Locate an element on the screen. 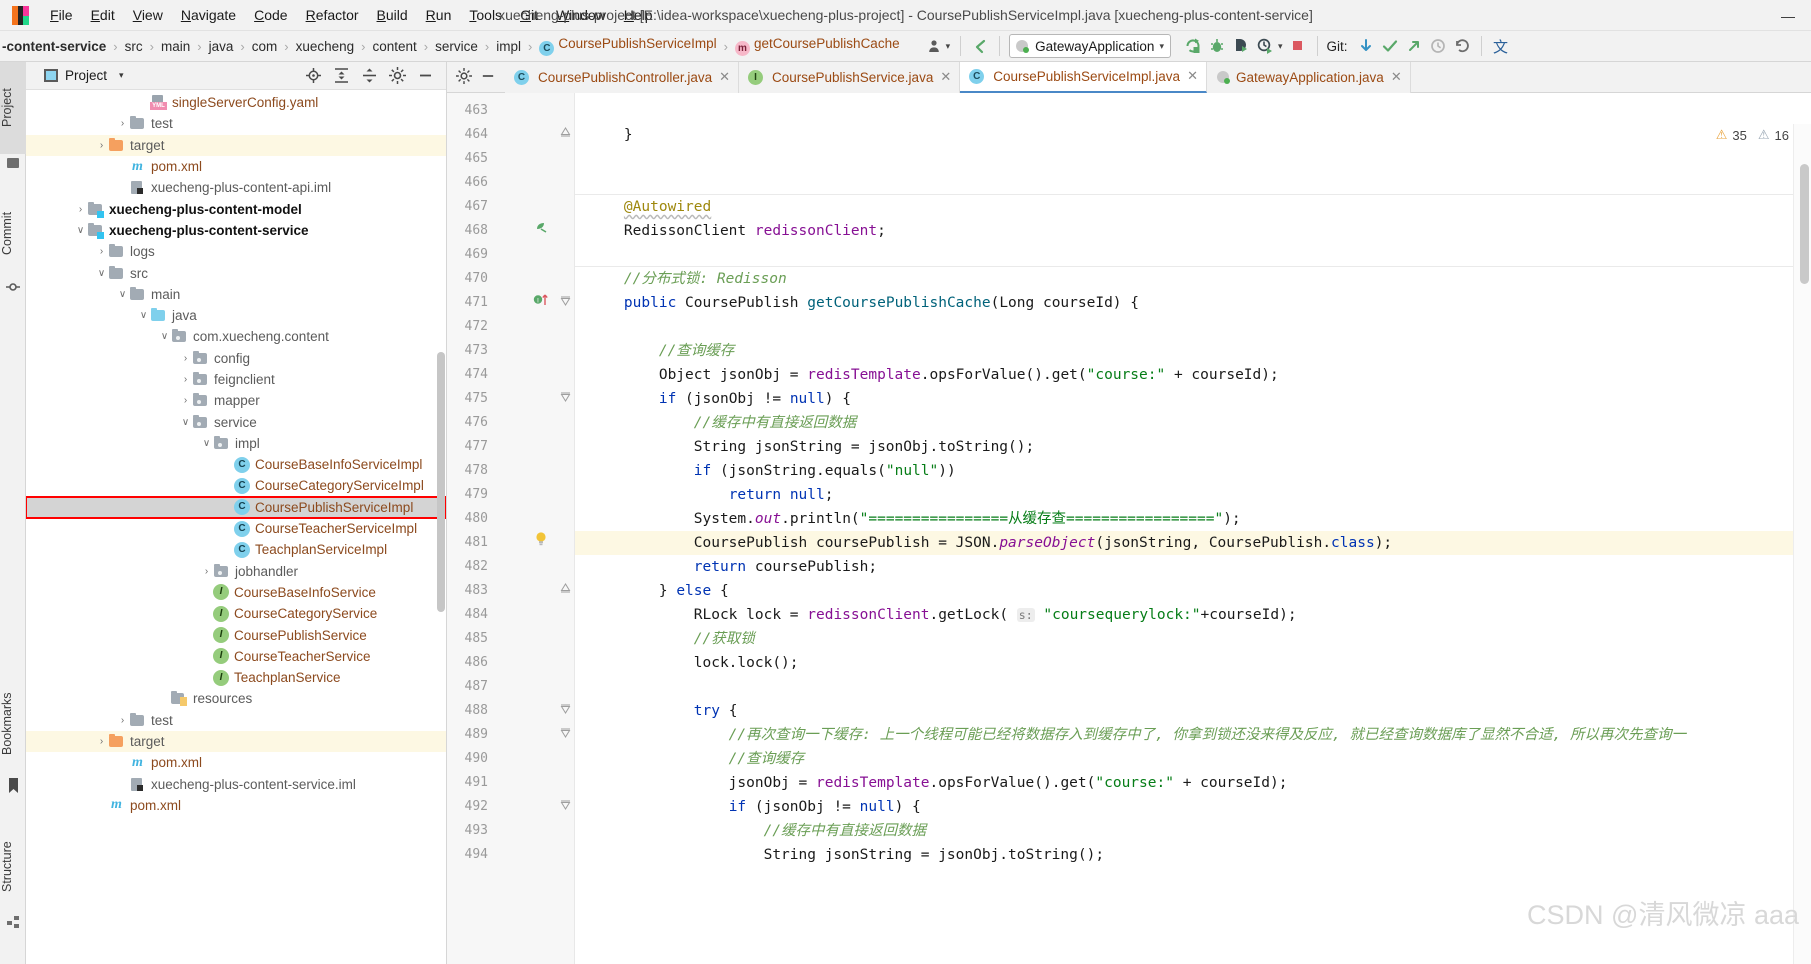  menu-code: Code is located at coordinates (270, 15).